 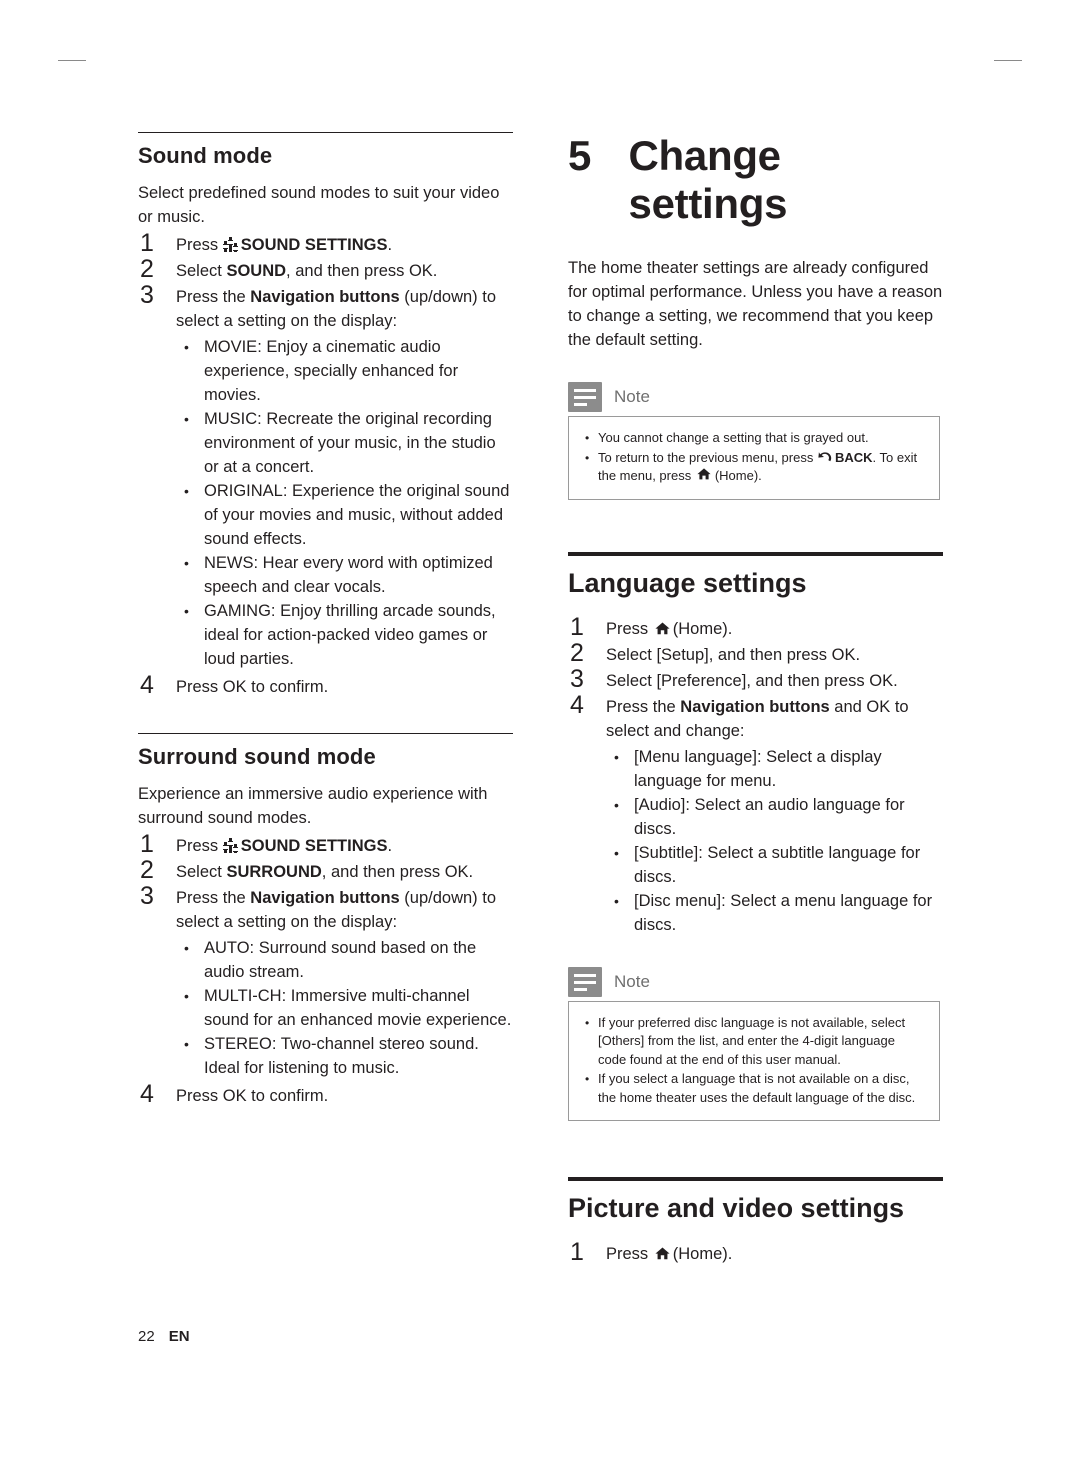 What do you see at coordinates (179, 1336) in the screenshot?
I see `page-locale: EN` at bounding box center [179, 1336].